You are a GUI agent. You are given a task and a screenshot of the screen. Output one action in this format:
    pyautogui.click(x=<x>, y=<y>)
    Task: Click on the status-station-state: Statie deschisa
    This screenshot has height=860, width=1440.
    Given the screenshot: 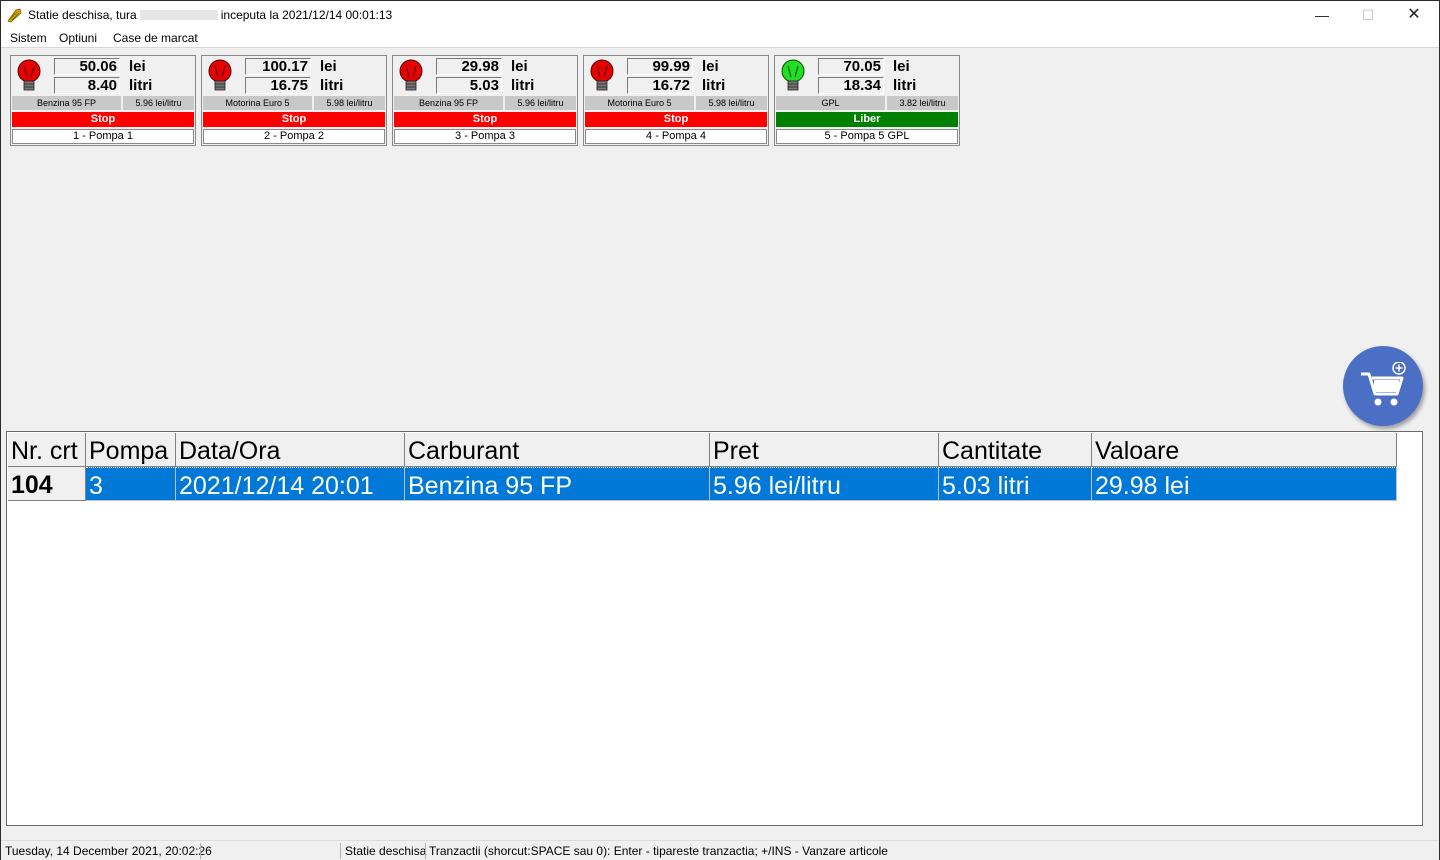 What is the action you would take?
    pyautogui.click(x=386, y=851)
    